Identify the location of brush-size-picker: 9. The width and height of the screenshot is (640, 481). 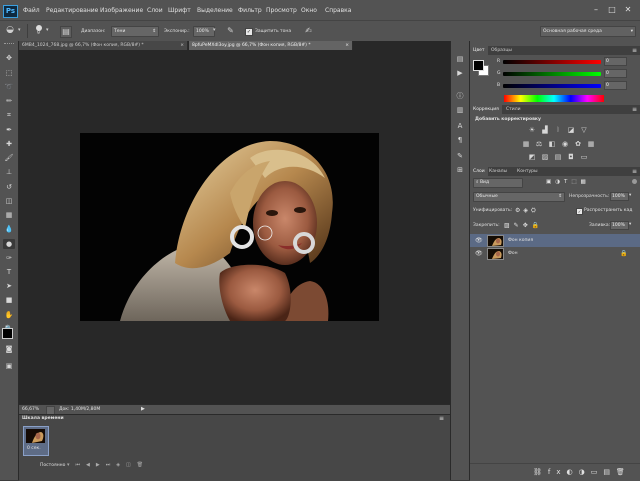
(39, 30).